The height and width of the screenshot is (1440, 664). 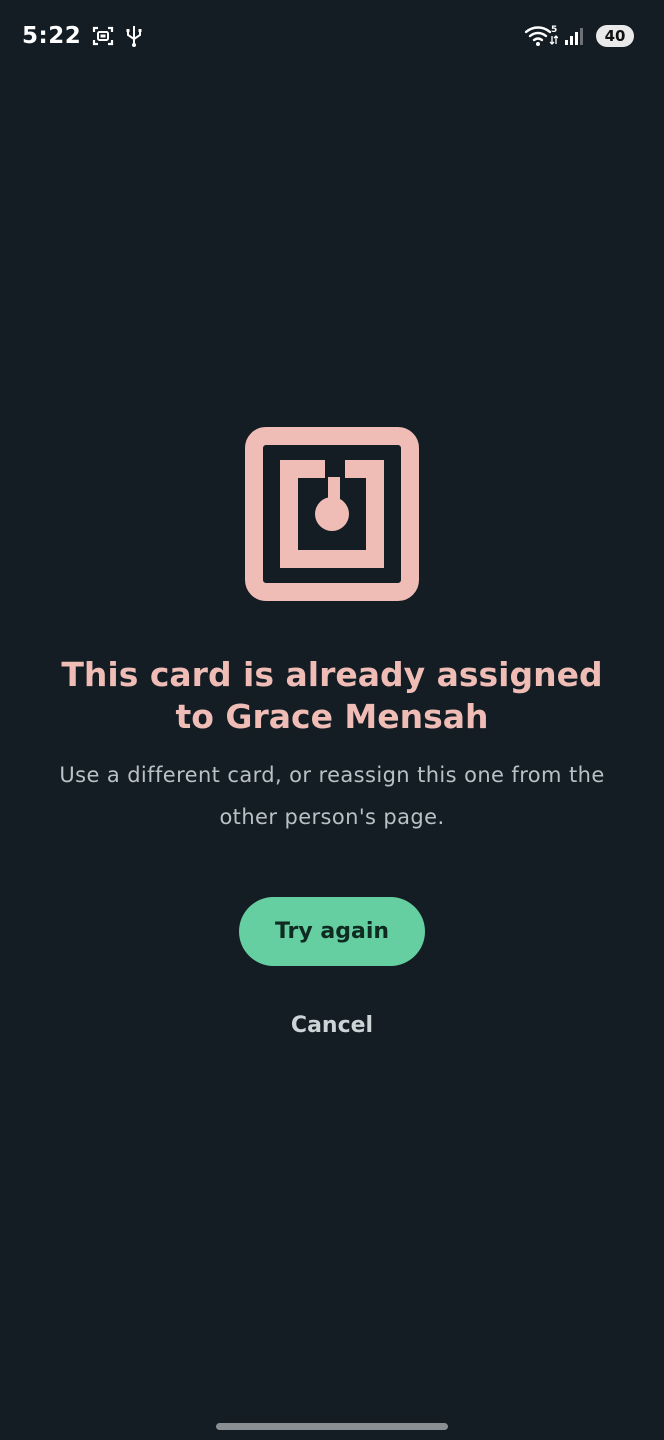 I want to click on nfc-card-icon, so click(x=332, y=514).